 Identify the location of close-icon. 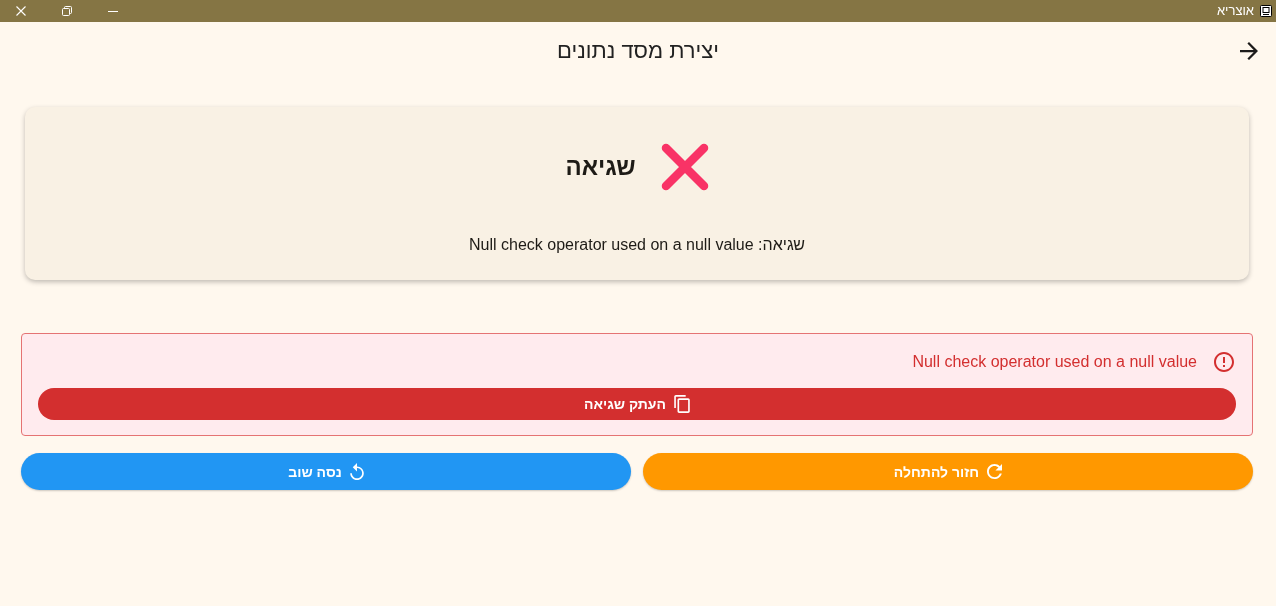
(21, 11).